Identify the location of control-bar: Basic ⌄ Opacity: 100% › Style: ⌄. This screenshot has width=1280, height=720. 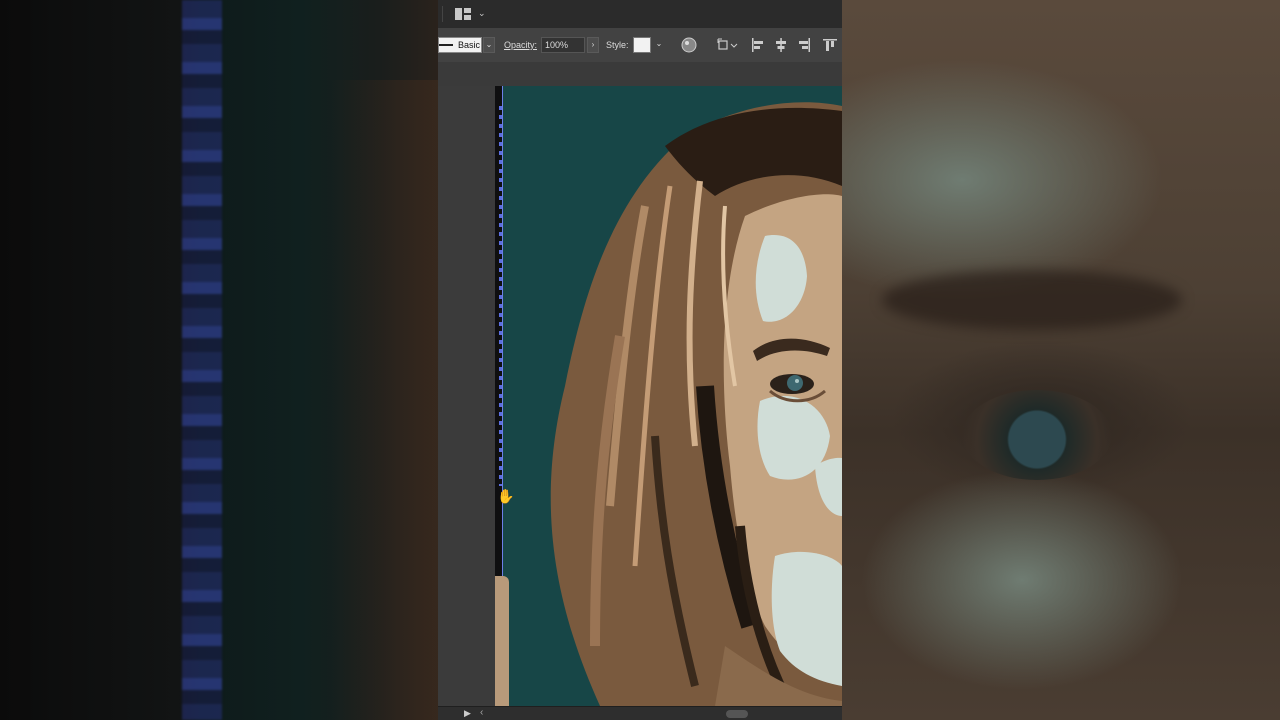
(640, 45).